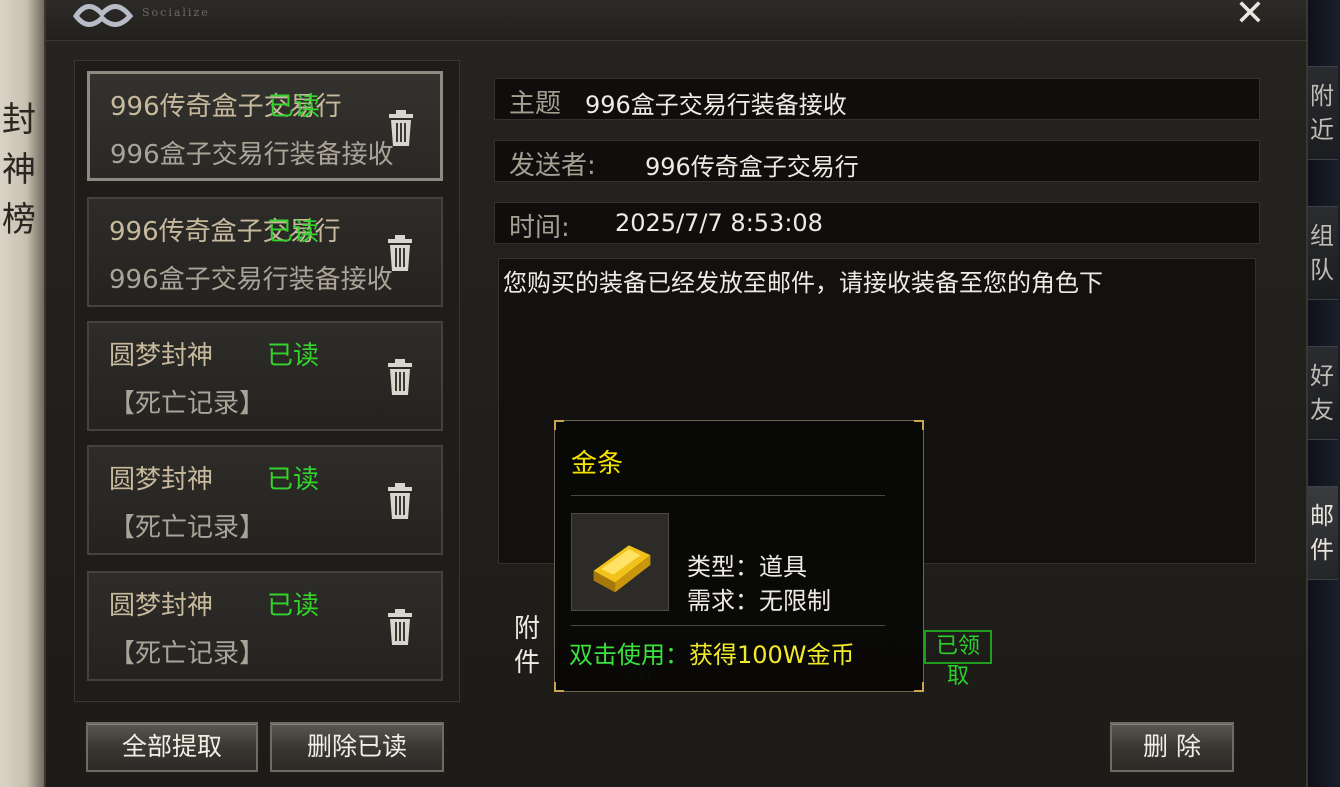  Describe the element at coordinates (877, 223) in the screenshot. I see `time-field: 时间: 2025/7/7 8:53:08` at that location.